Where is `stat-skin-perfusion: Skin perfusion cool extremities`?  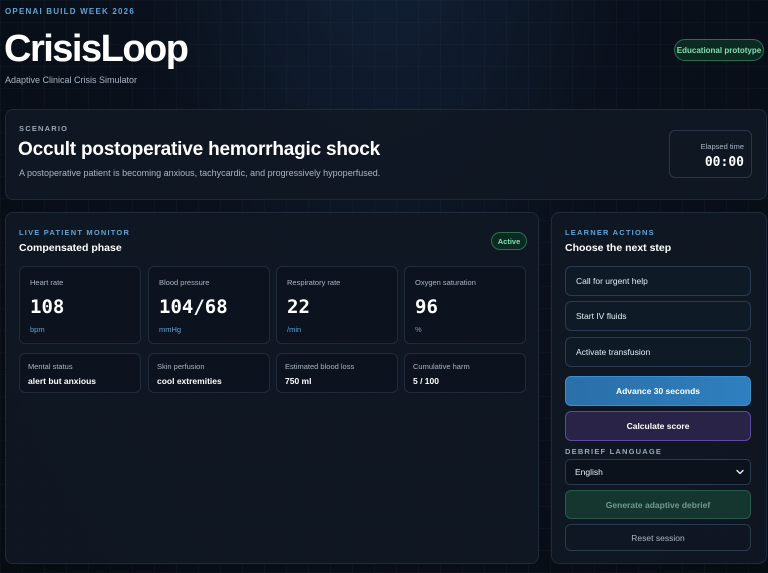 stat-skin-perfusion: Skin perfusion cool extremities is located at coordinates (209, 373).